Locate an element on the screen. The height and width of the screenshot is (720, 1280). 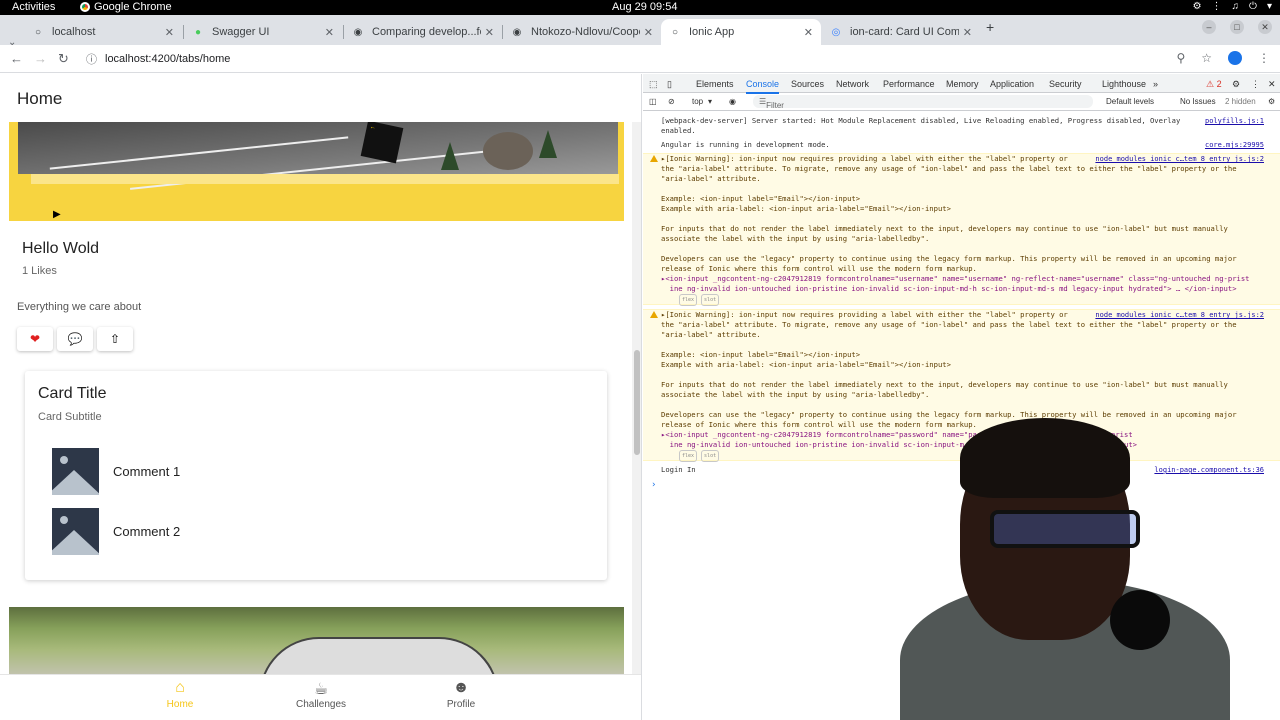
source-link: polyfills.js:1 is located at coordinates (1234, 121).